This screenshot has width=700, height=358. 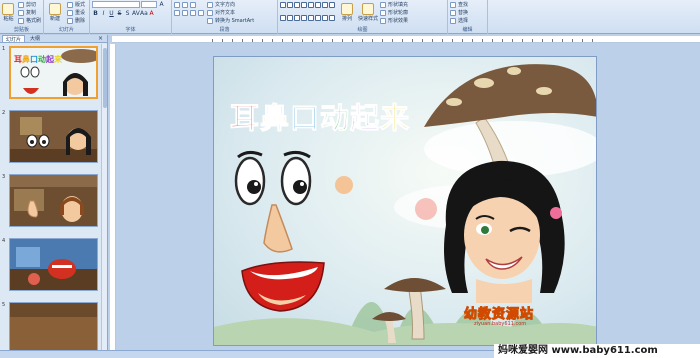 I want to click on format-painter-button: 格式刷, so click(x=29, y=20).